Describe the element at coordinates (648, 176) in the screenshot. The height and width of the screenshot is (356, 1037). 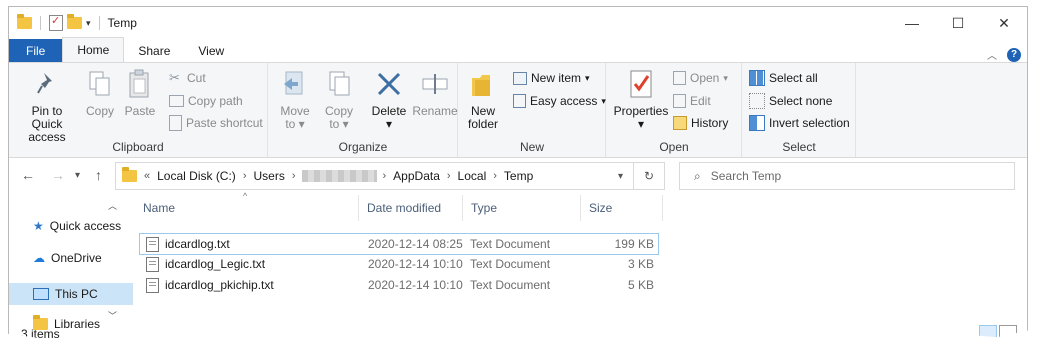
I see `refresh-icon: ↻` at that location.